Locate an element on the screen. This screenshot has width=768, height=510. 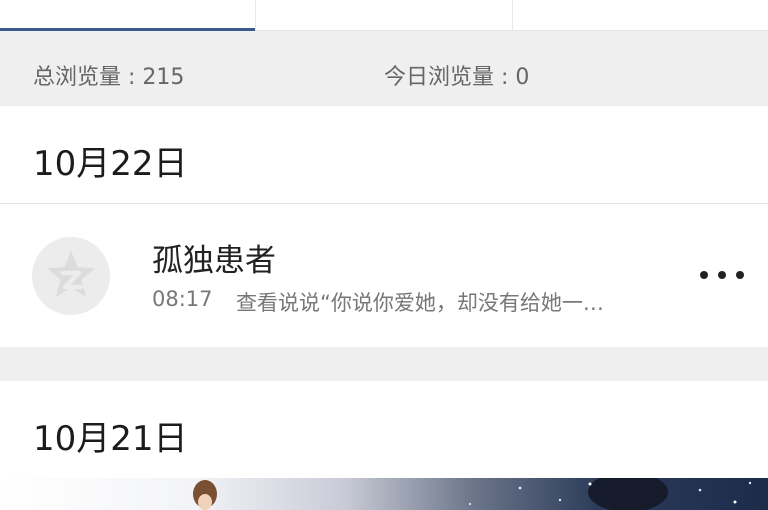
photo-banner-image is located at coordinates (472, 494).